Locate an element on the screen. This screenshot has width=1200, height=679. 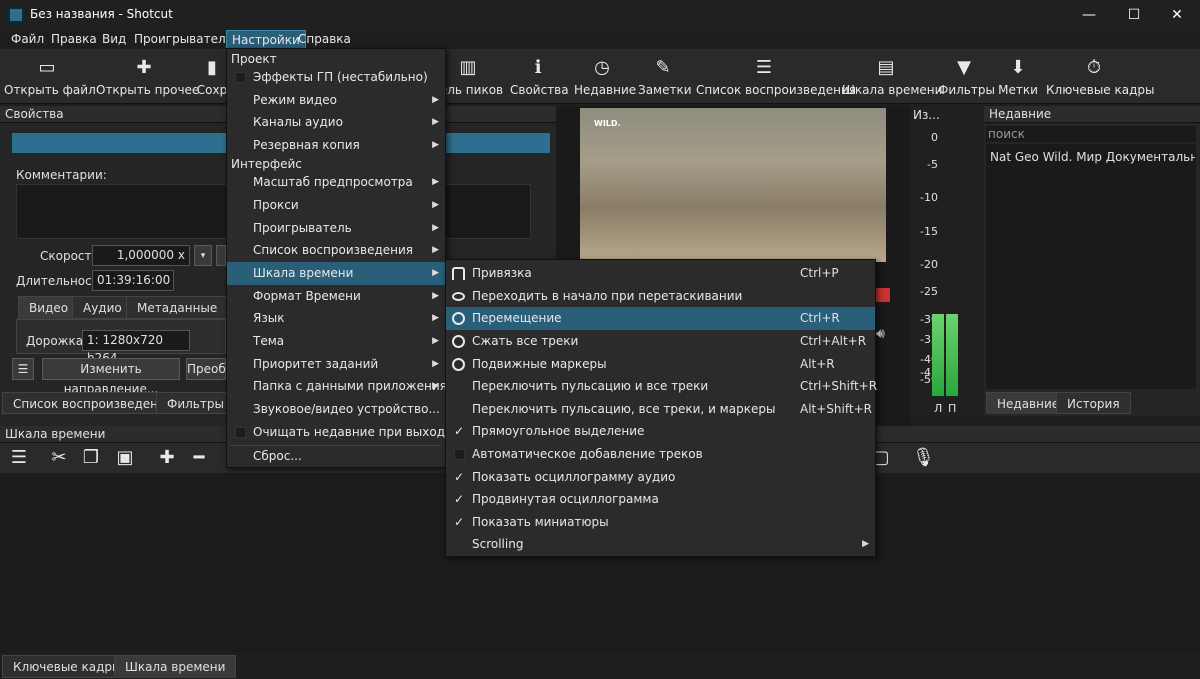
menu-player: Проигрыватель is located at coordinates (183, 39).